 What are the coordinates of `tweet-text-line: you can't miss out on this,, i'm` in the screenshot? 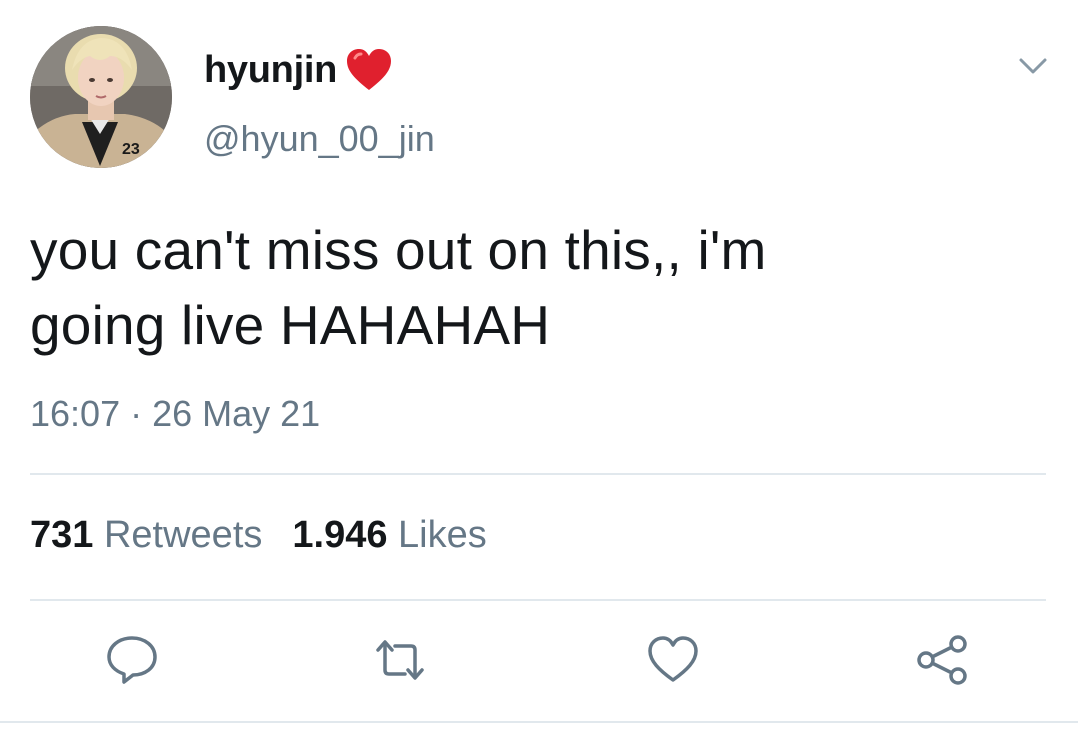 It's located at (398, 250).